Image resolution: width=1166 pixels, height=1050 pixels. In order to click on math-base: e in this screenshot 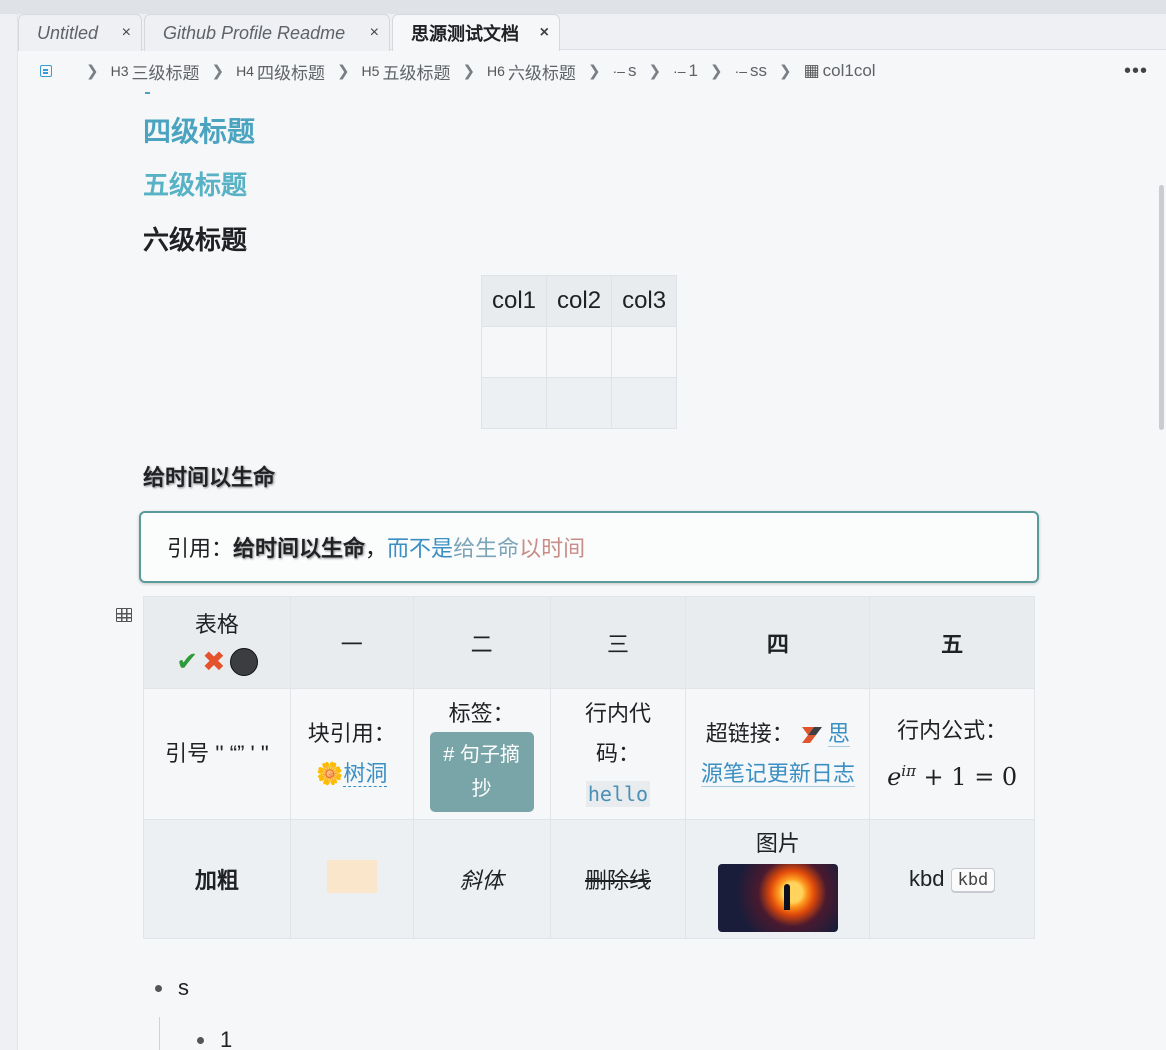, I will do `click(894, 777)`.